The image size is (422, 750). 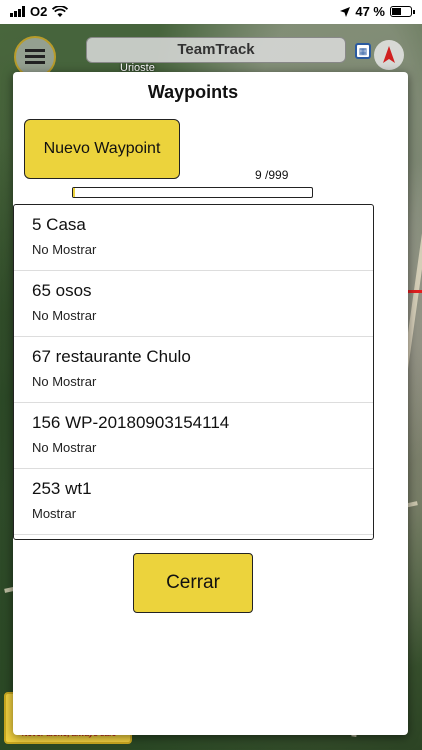 What do you see at coordinates (193, 436) in the screenshot?
I see `list-item: 156 WP-20180903154114 No Mostrar` at bounding box center [193, 436].